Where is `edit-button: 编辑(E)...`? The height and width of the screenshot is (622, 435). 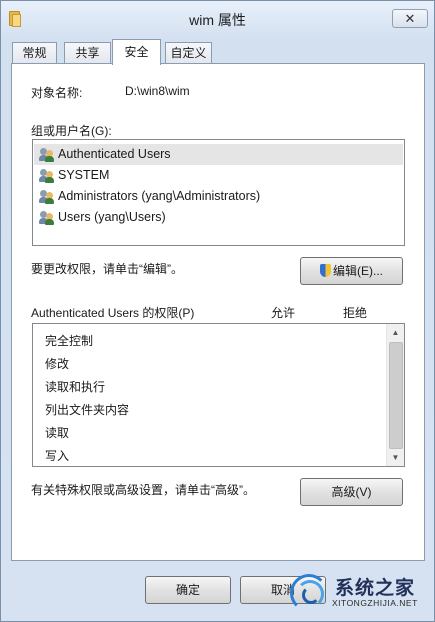
edit-button: 编辑(E)... is located at coordinates (351, 271).